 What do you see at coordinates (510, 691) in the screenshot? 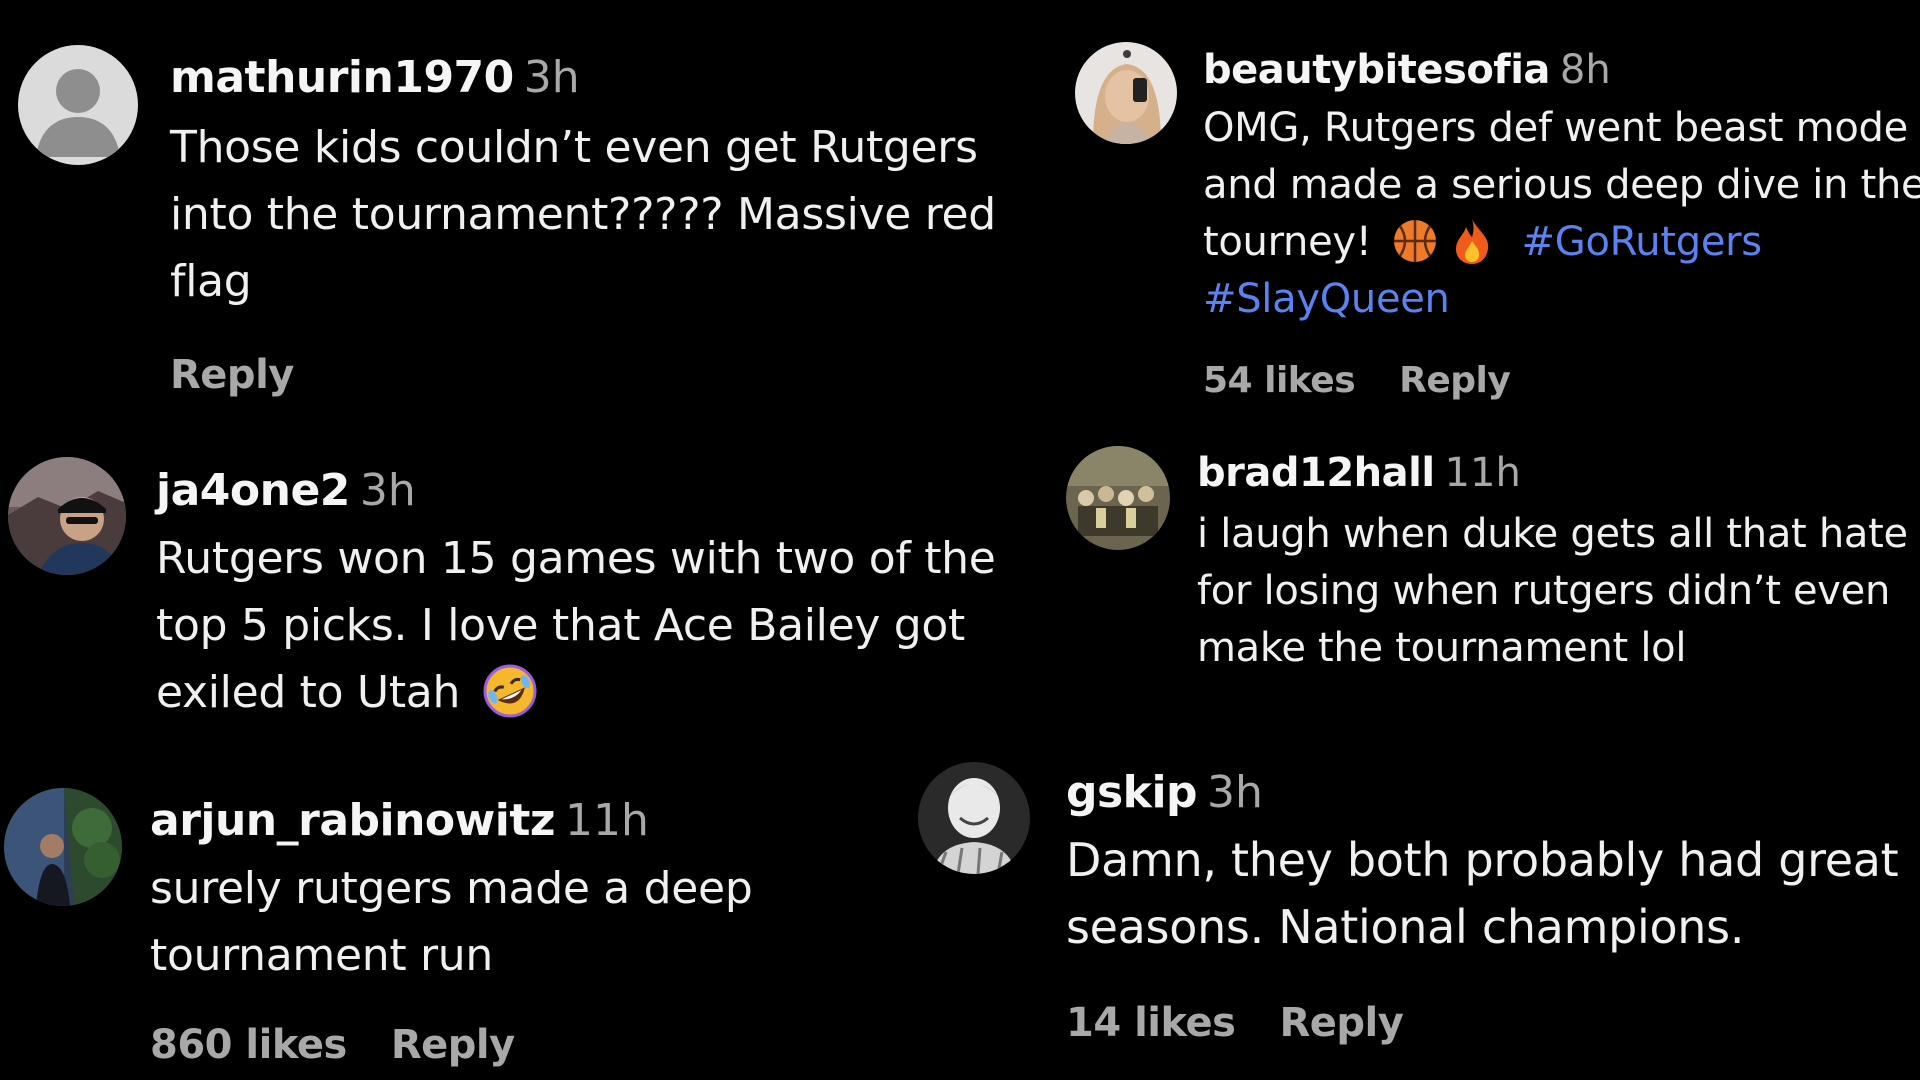
I see `rolling-on-floor-laughing-emoji` at bounding box center [510, 691].